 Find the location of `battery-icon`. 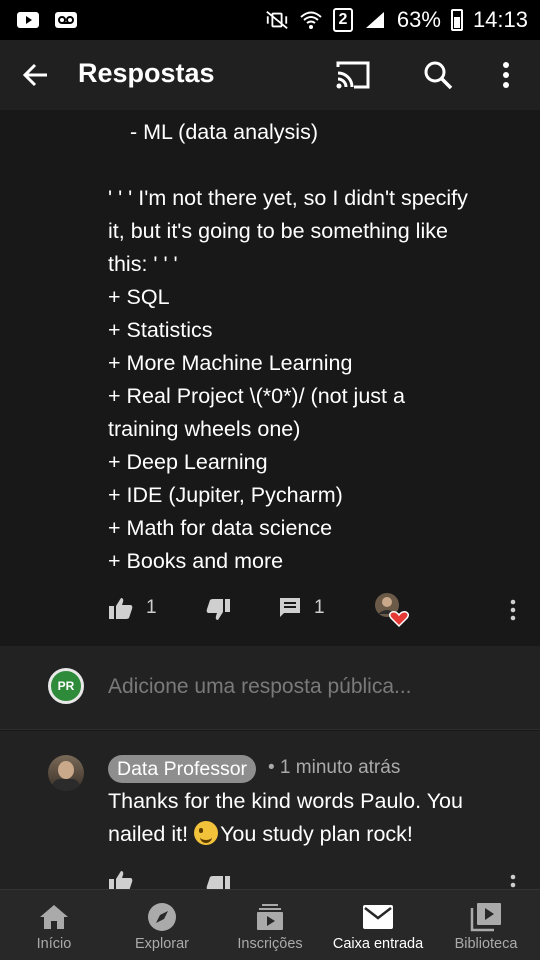

battery-icon is located at coordinates (456, 20).